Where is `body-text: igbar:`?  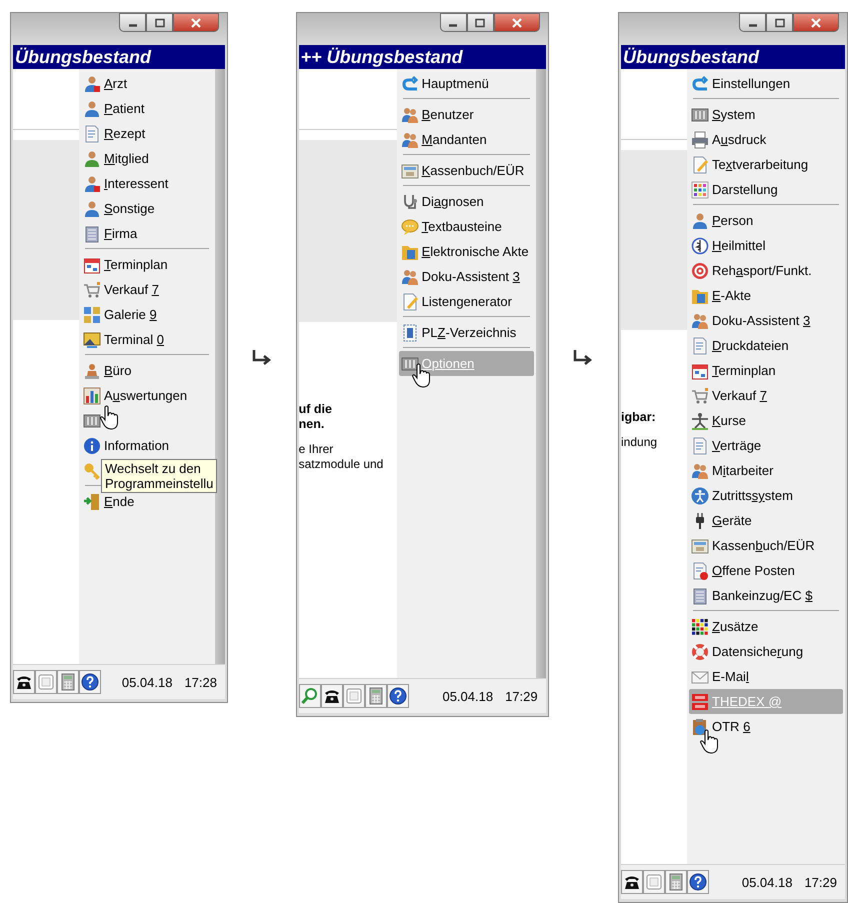 body-text: igbar: is located at coordinates (639, 417).